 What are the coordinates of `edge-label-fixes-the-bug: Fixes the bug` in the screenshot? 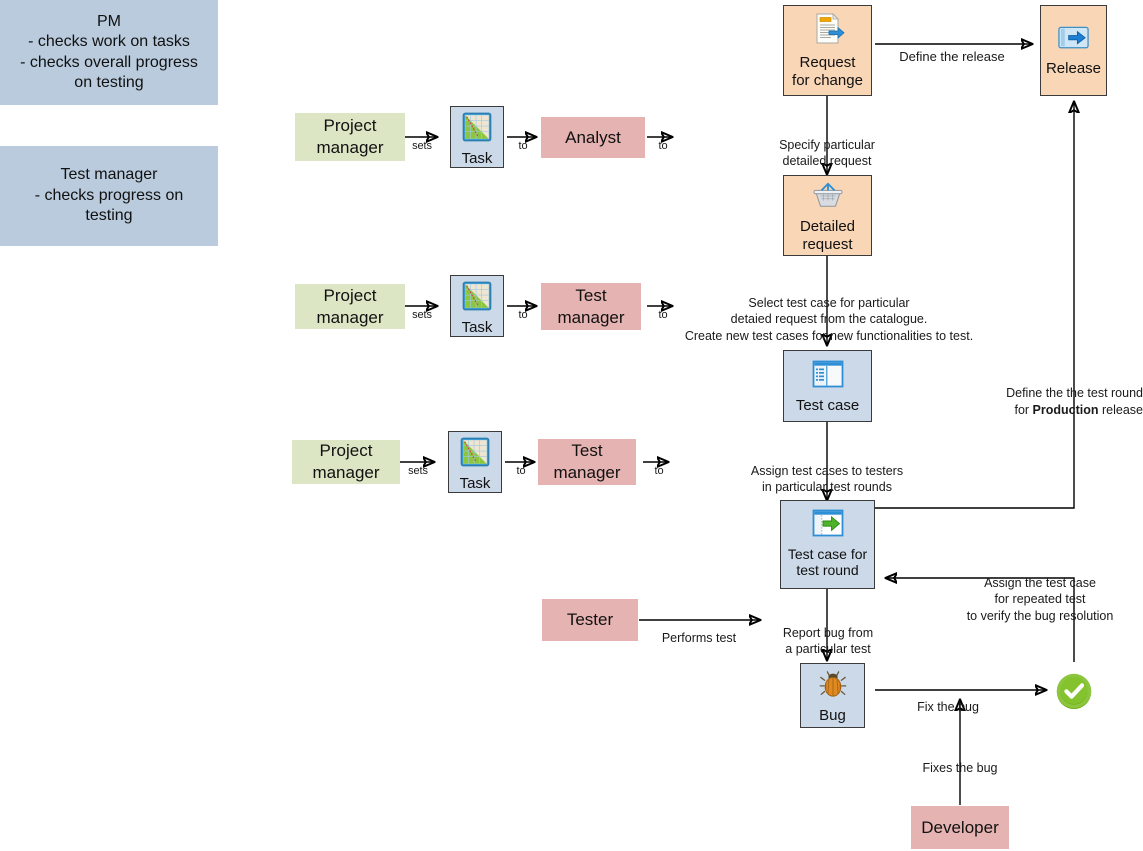 It's located at (960, 767).